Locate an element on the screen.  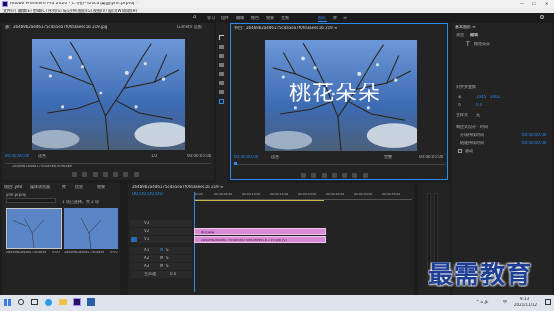
mark-out-button is located at coordinates (85, 174).